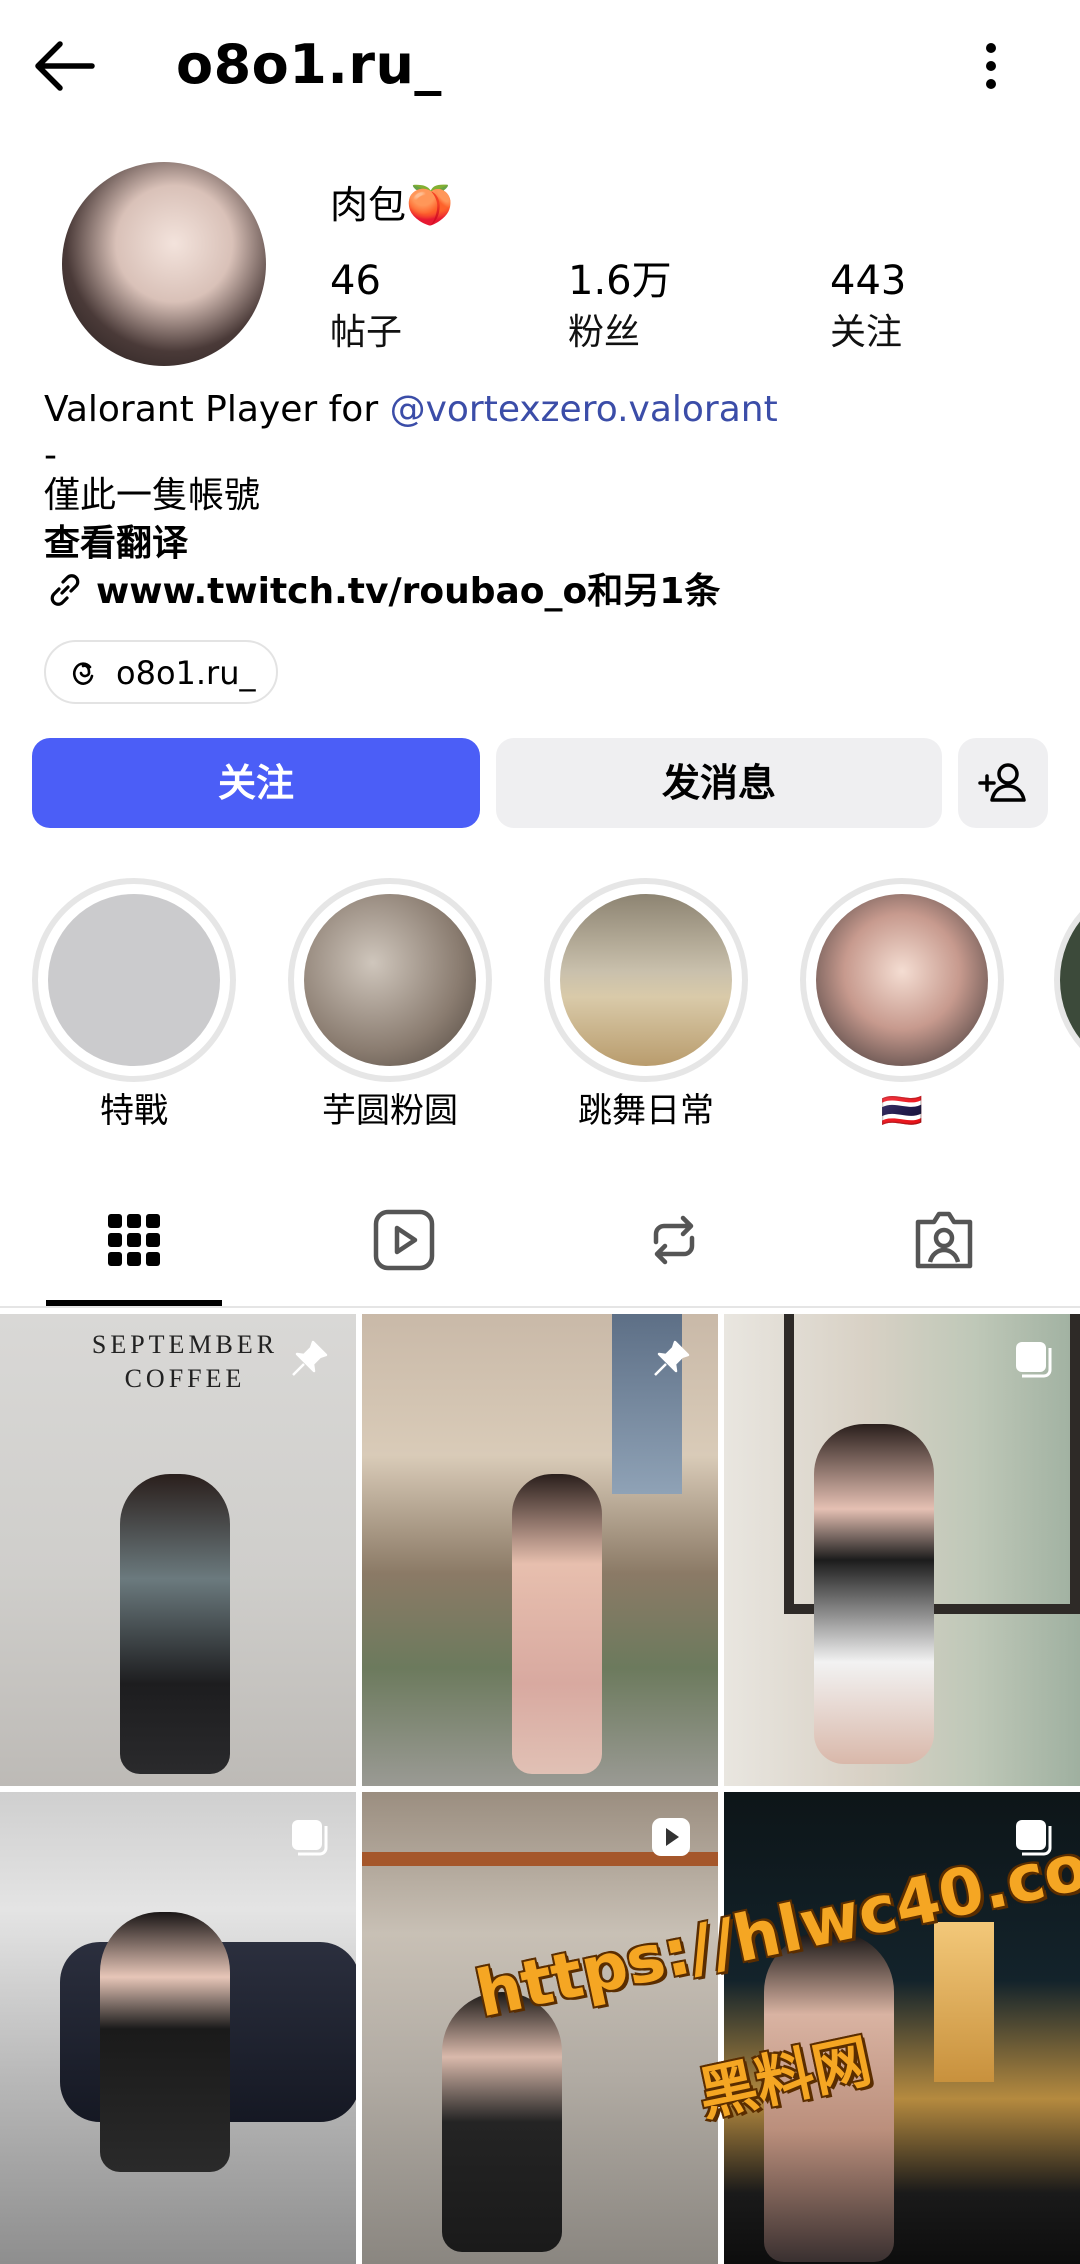  I want to click on highlight-1: 特戰, so click(134, 1007).